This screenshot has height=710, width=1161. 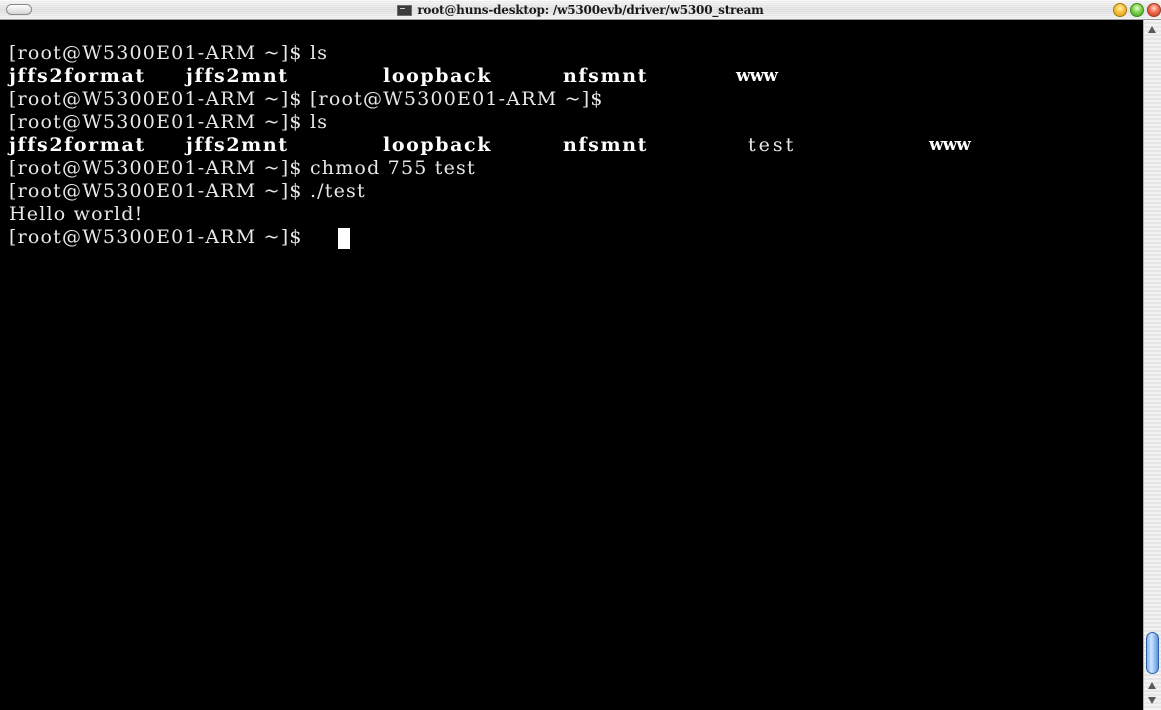 What do you see at coordinates (574, 214) in the screenshot?
I see `terminal-line: Hello world!` at bounding box center [574, 214].